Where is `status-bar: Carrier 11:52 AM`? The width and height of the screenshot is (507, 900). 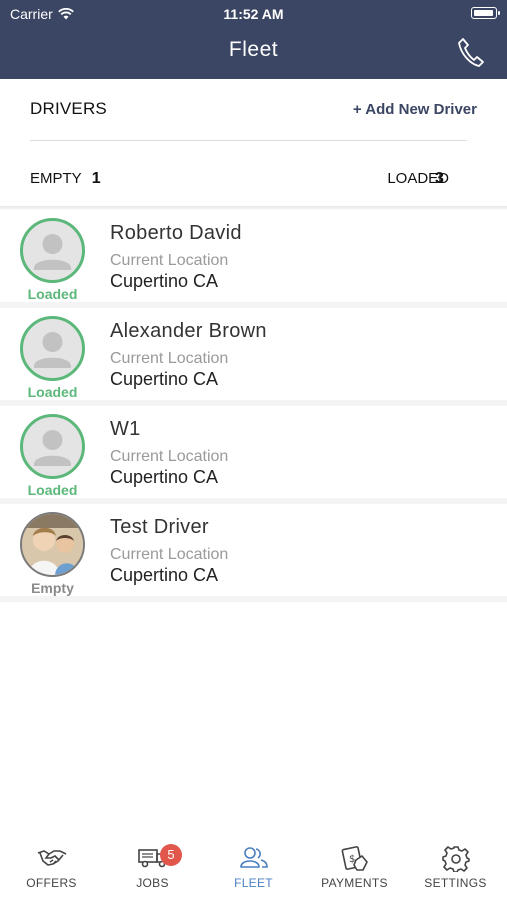 status-bar: Carrier 11:52 AM is located at coordinates (253, 14).